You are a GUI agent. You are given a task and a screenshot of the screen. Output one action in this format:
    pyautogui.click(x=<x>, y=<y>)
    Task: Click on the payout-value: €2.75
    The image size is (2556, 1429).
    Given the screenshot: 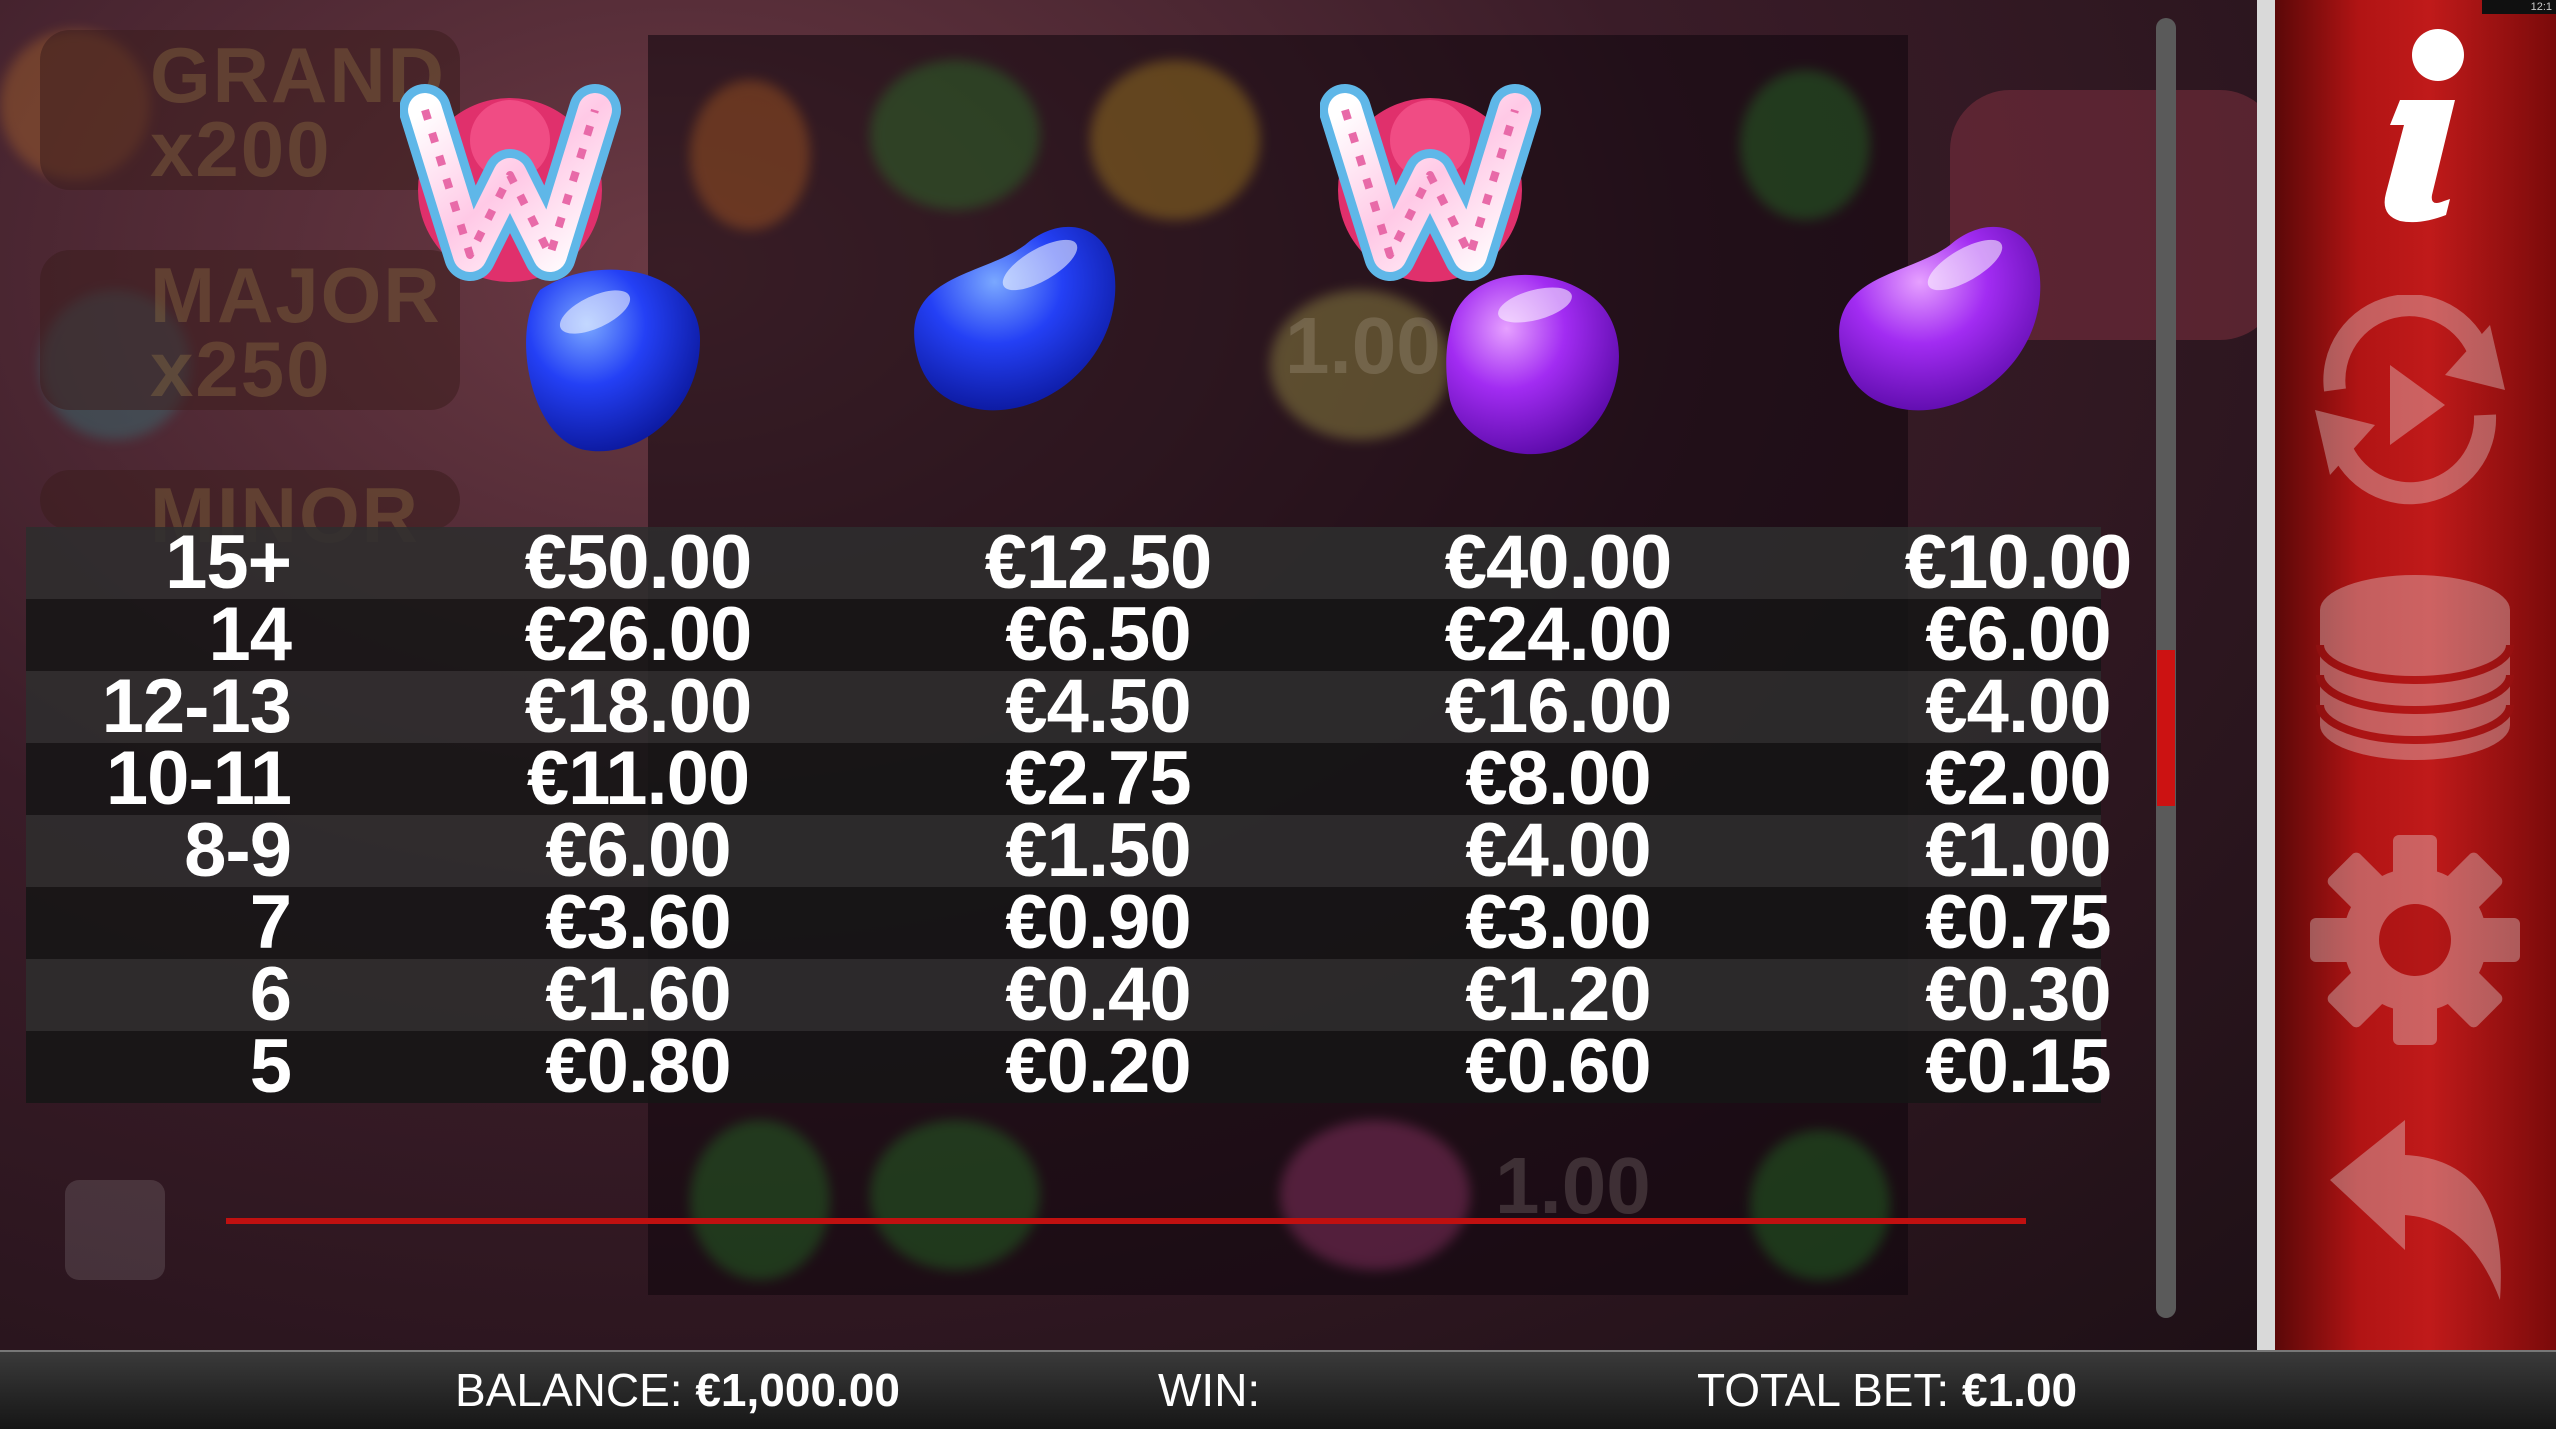 What is the action you would take?
    pyautogui.click(x=1098, y=778)
    